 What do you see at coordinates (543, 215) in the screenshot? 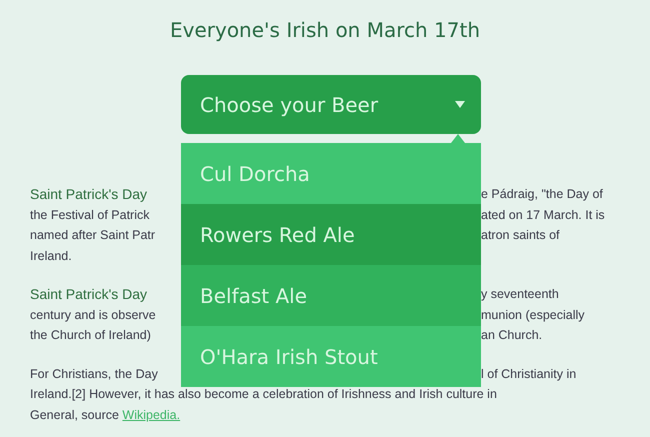
I see `paragraph-text: ated on 17 March. It is` at bounding box center [543, 215].